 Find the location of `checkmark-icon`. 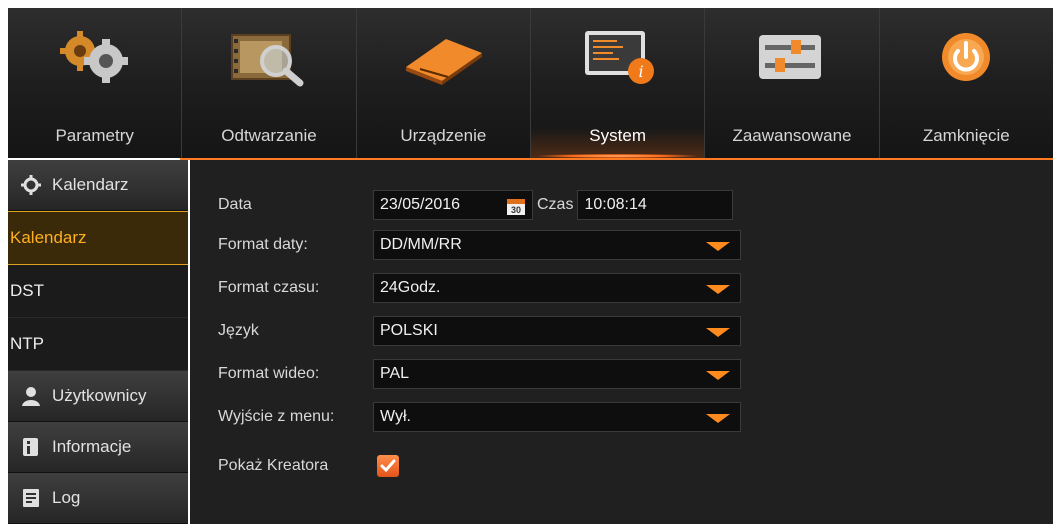

checkmark-icon is located at coordinates (388, 466).